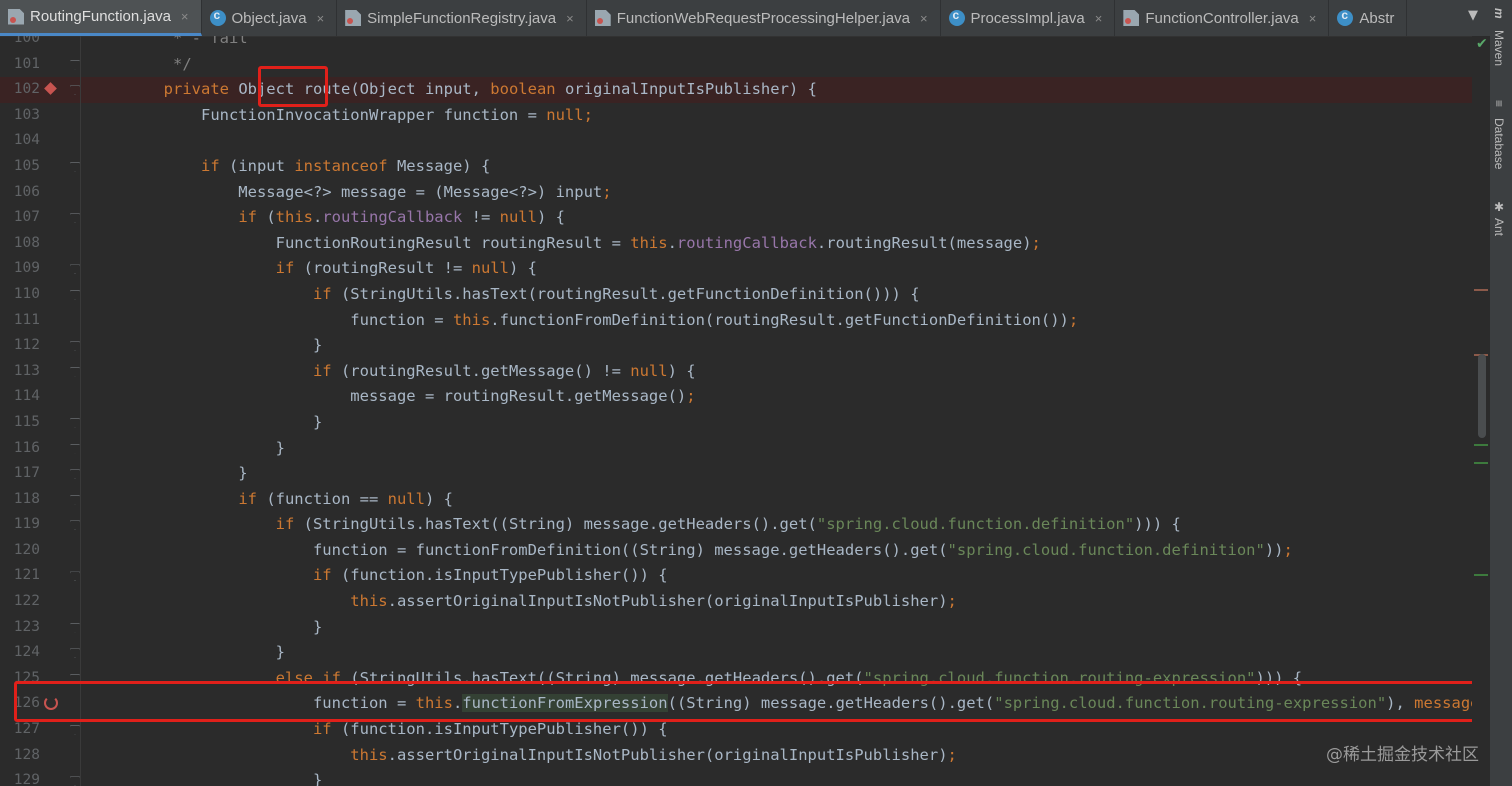 This screenshot has height=786, width=1512. I want to click on code-line: 115 }, so click(745, 422).